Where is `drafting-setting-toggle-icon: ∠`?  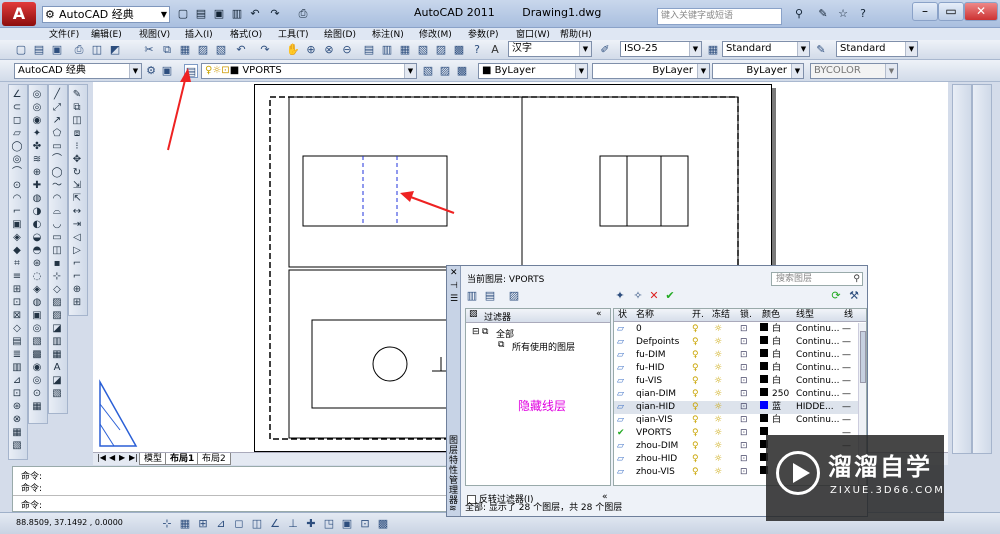
drafting-setting-toggle-icon: ∠ is located at coordinates (275, 524).